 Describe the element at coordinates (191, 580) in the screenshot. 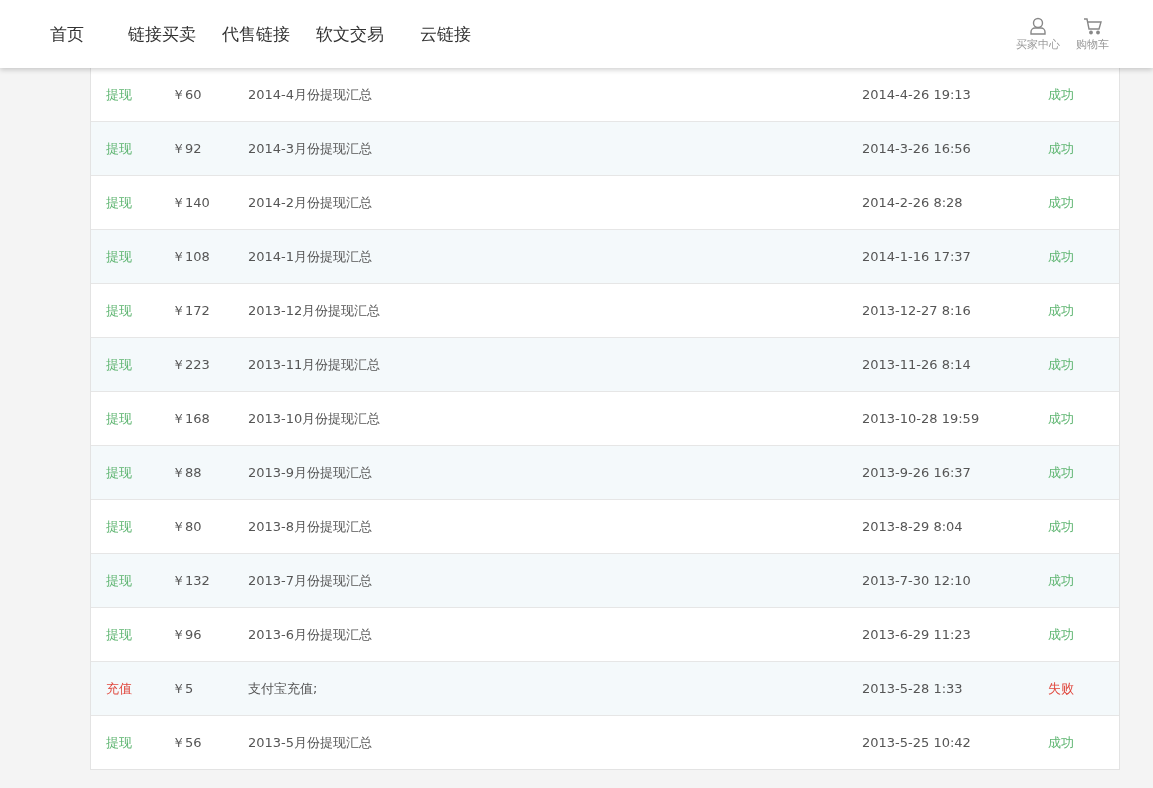

I see `amount-cell-text: ￥132` at that location.